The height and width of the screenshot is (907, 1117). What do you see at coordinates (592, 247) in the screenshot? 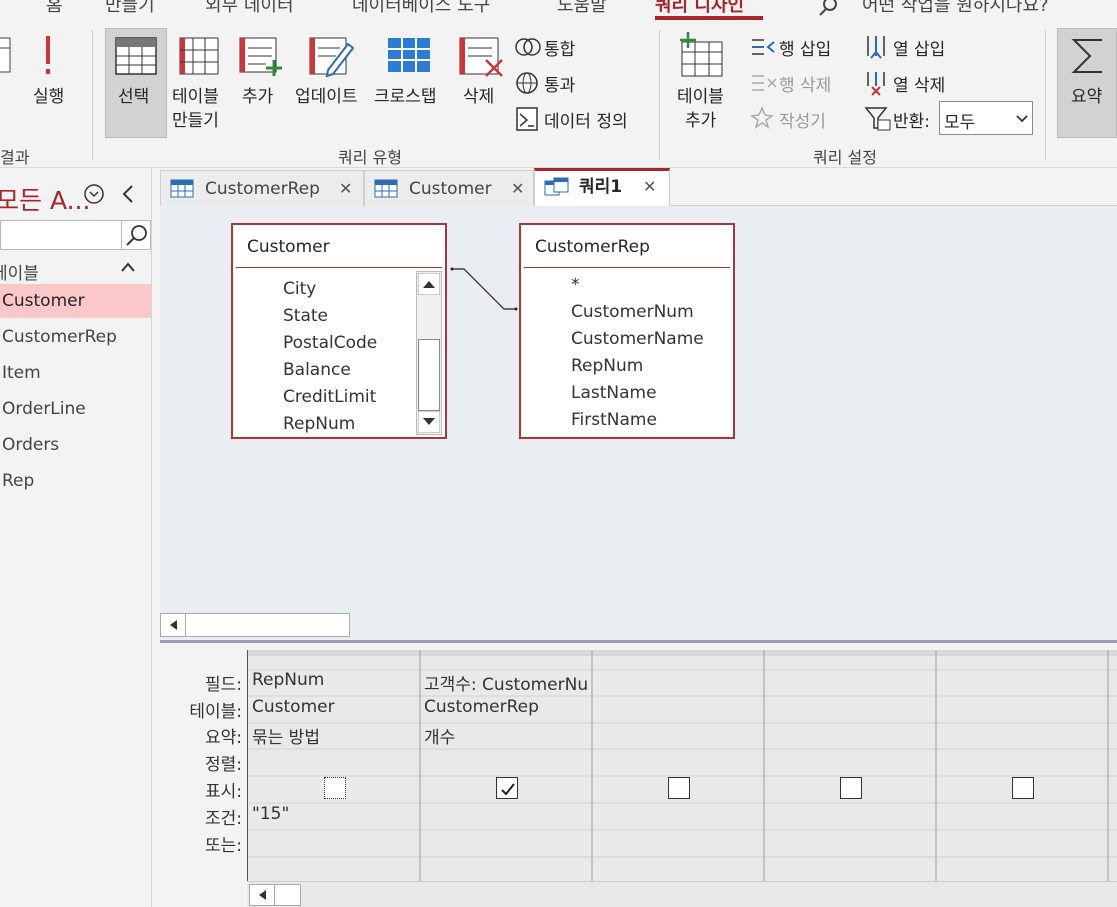
I see `field-list-title: CustomerRep` at bounding box center [592, 247].